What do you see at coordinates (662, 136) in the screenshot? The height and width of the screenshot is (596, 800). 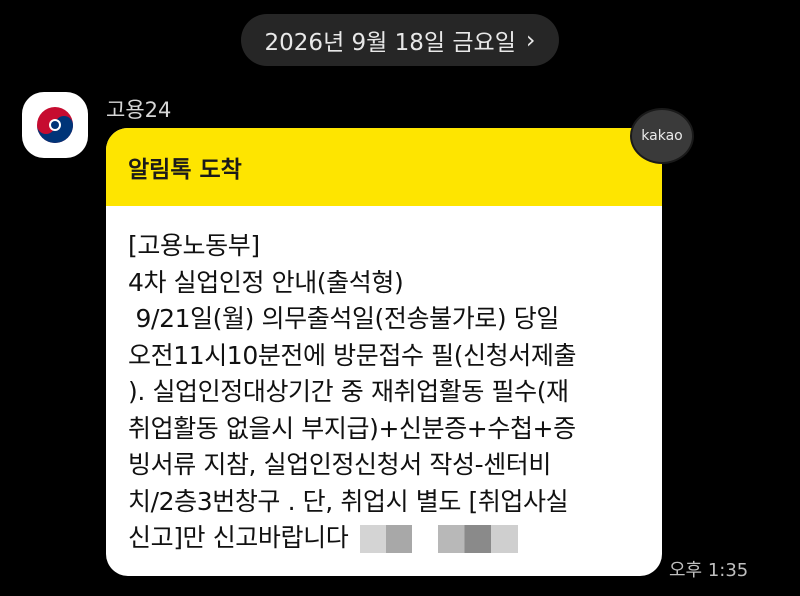 I see `kakao-badge: kakao` at bounding box center [662, 136].